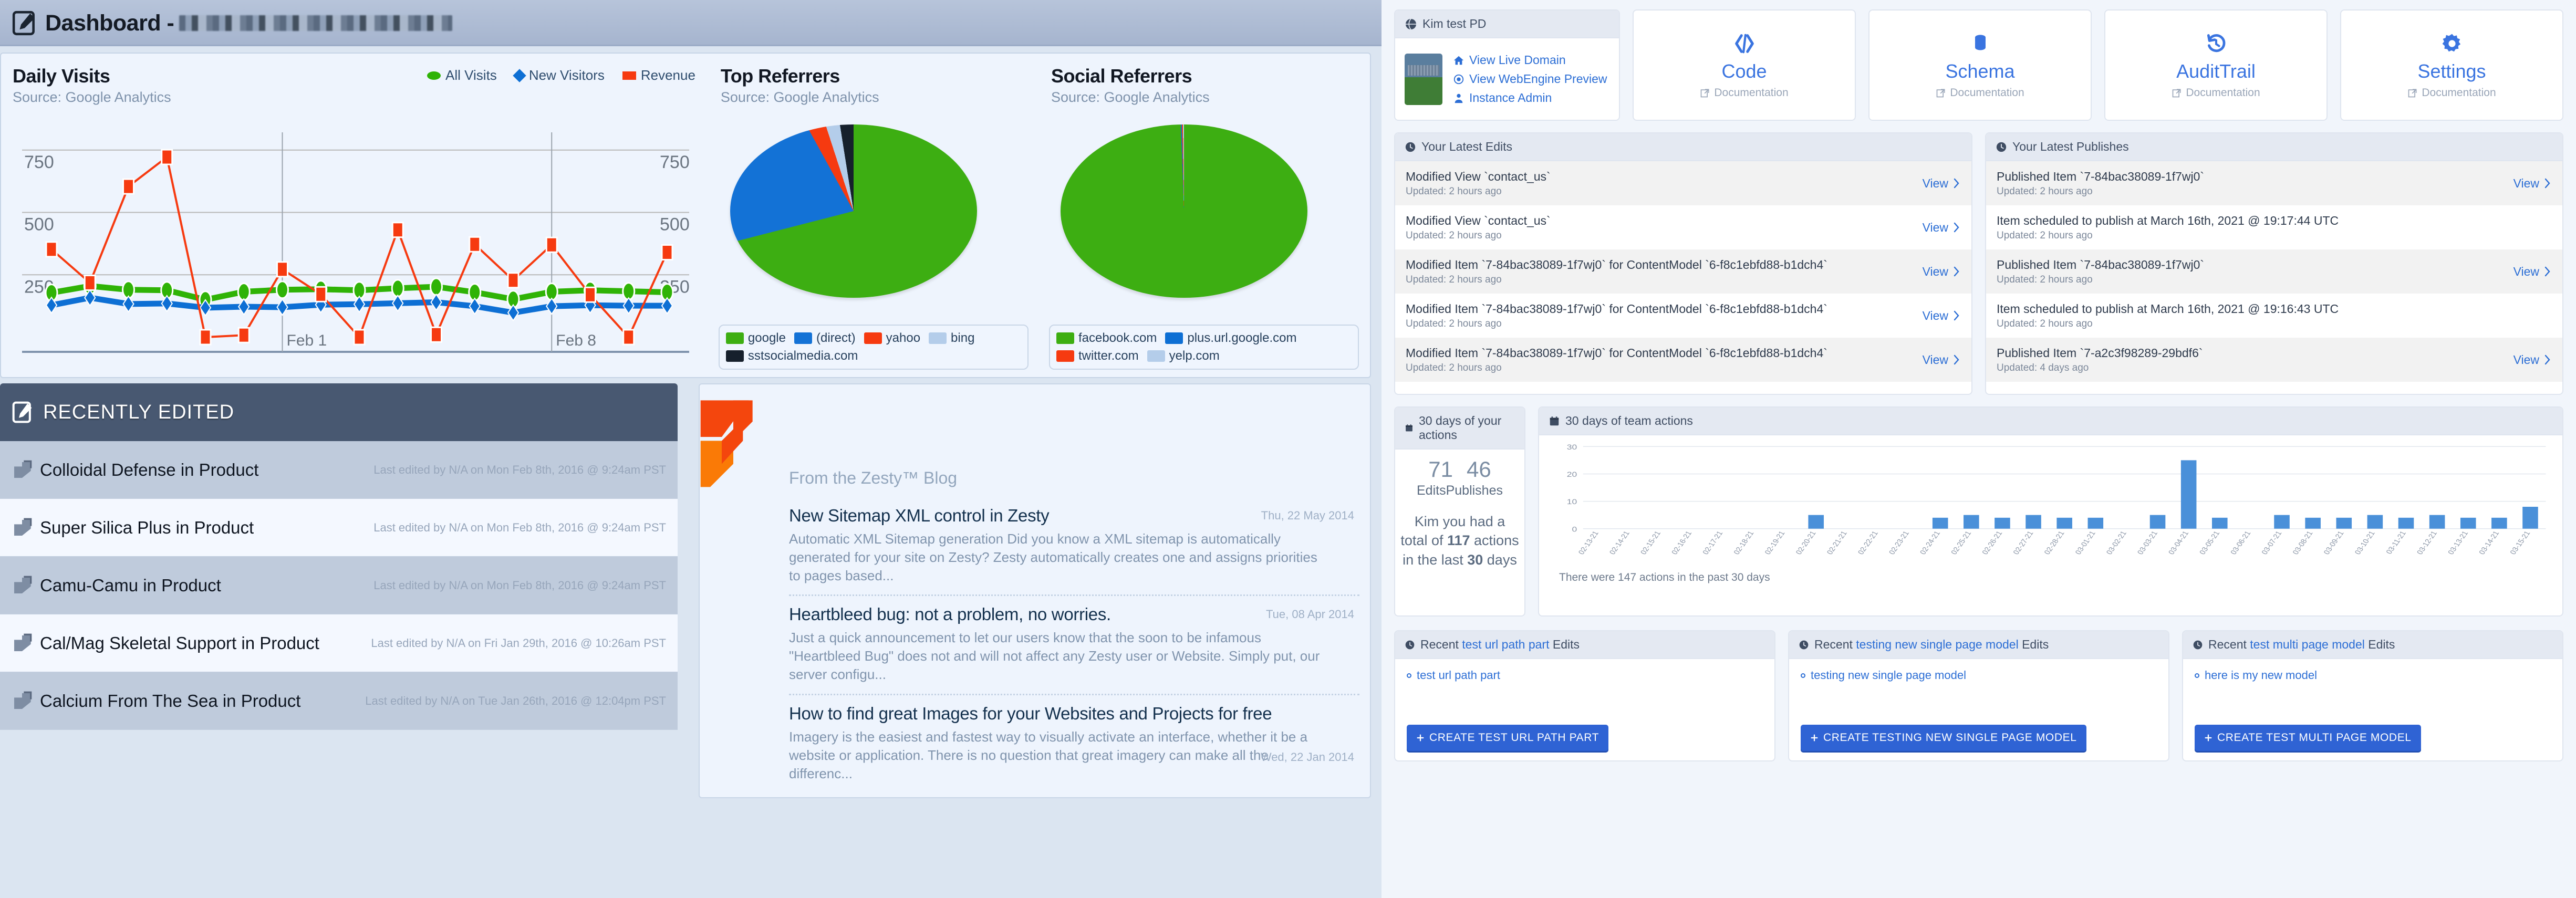  Describe the element at coordinates (766, 338) in the screenshot. I see `legend-label: google` at that location.